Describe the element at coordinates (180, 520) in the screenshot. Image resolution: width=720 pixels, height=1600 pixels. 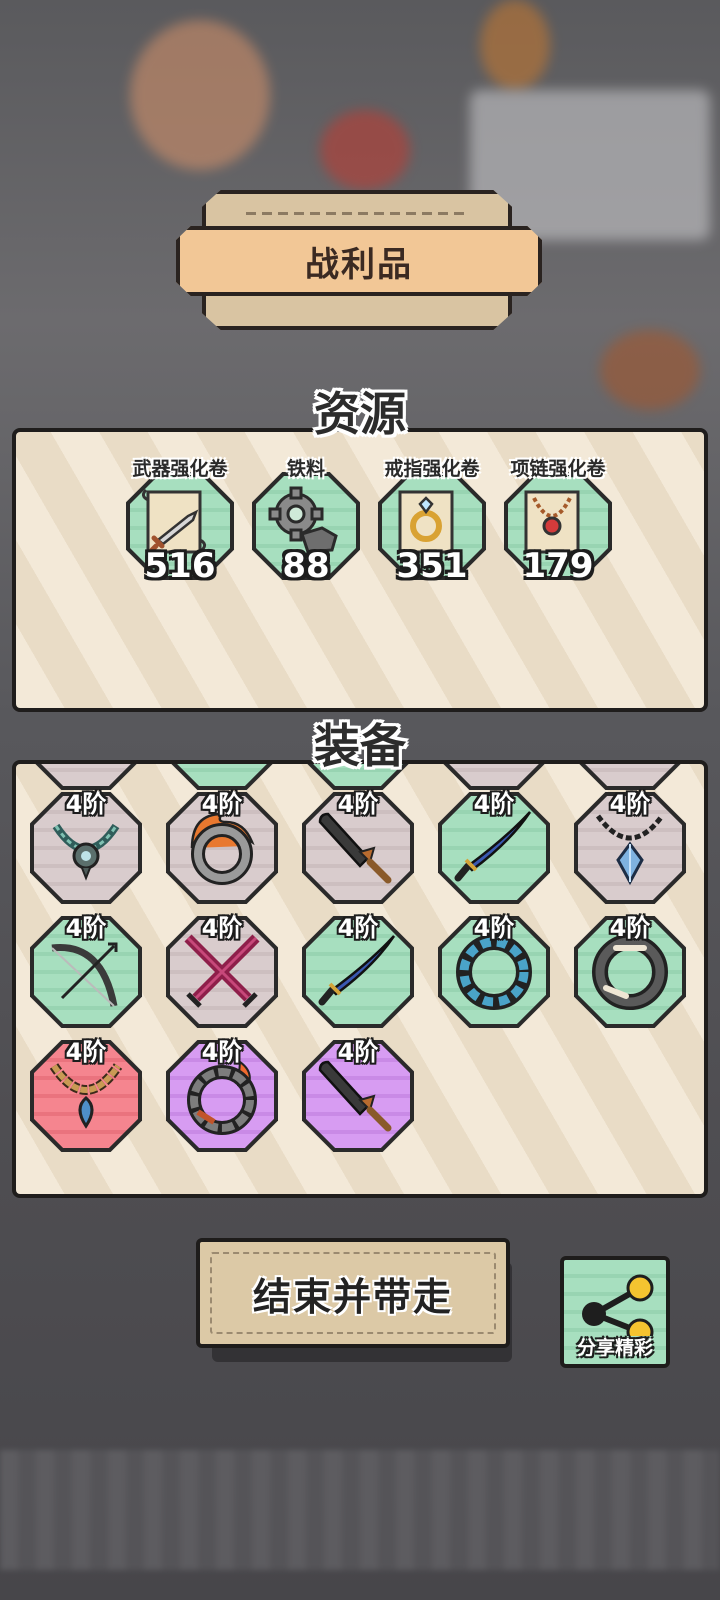
I see `resource-weapon-scroll: 武器强化卷 516` at that location.